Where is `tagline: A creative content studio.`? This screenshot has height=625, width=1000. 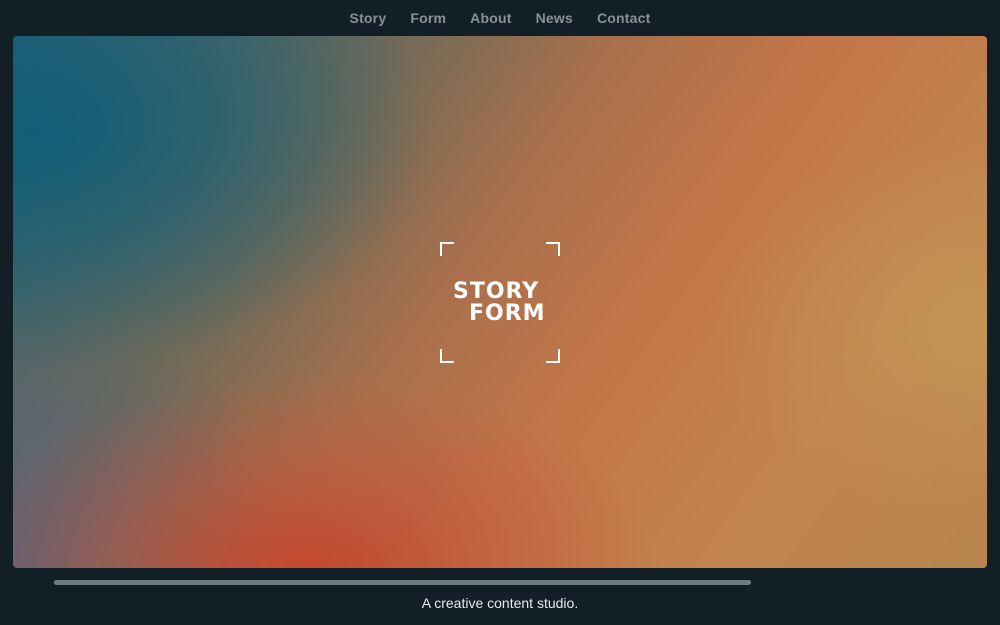
tagline: A creative content studio. is located at coordinates (500, 603).